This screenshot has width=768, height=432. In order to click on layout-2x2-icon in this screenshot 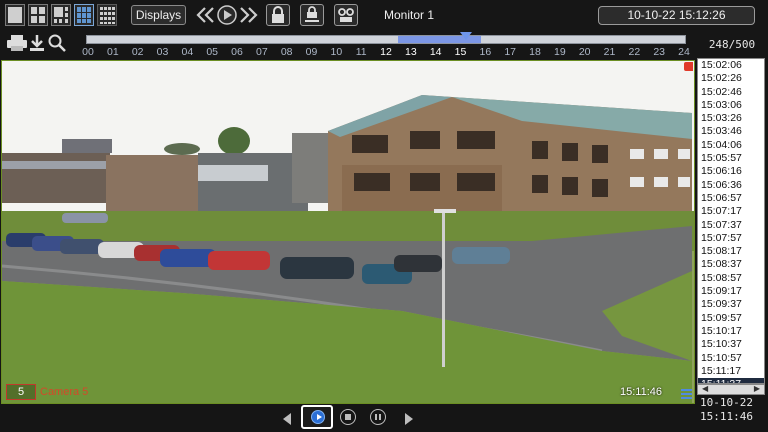, I will do `click(38, 15)`.